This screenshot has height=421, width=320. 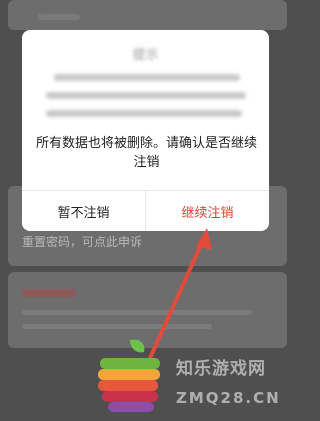 What do you see at coordinates (84, 211) in the screenshot?
I see `cancel-deregister-button: 暂不注销` at bounding box center [84, 211].